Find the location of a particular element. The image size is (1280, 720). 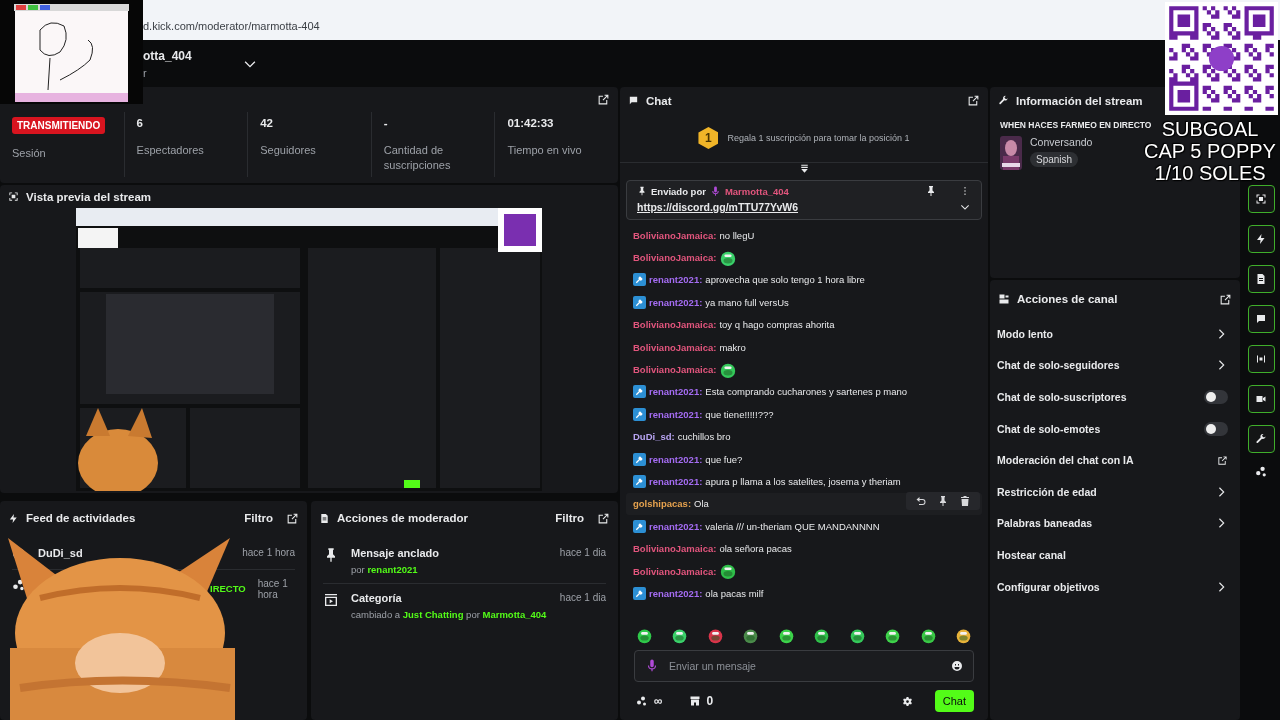

action-title: Mensaje anclado is located at coordinates (396, 553).